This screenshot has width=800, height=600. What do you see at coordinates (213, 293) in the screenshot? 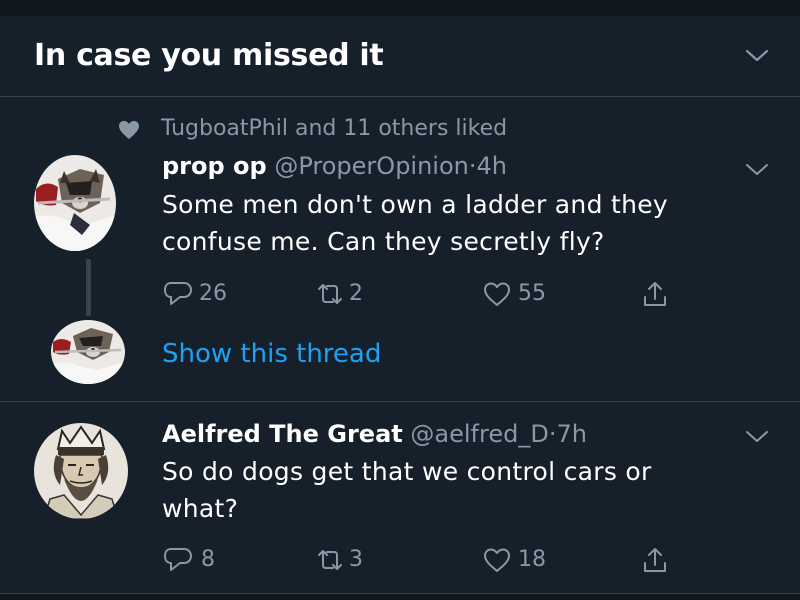
I see `reply-count: 26` at bounding box center [213, 293].